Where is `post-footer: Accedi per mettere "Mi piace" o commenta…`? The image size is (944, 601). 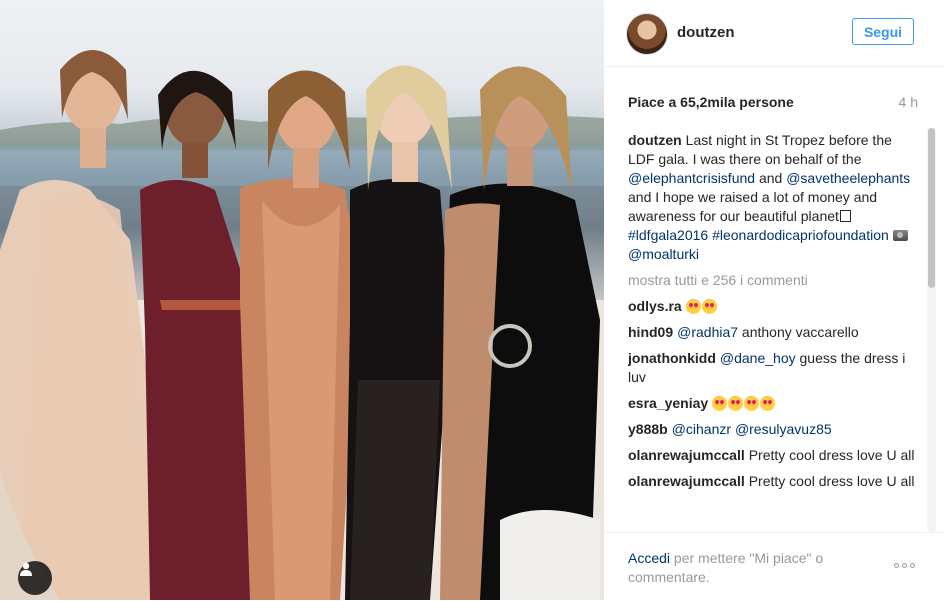 post-footer: Accedi per mettere "Mi piace" o commenta… is located at coordinates (774, 566).